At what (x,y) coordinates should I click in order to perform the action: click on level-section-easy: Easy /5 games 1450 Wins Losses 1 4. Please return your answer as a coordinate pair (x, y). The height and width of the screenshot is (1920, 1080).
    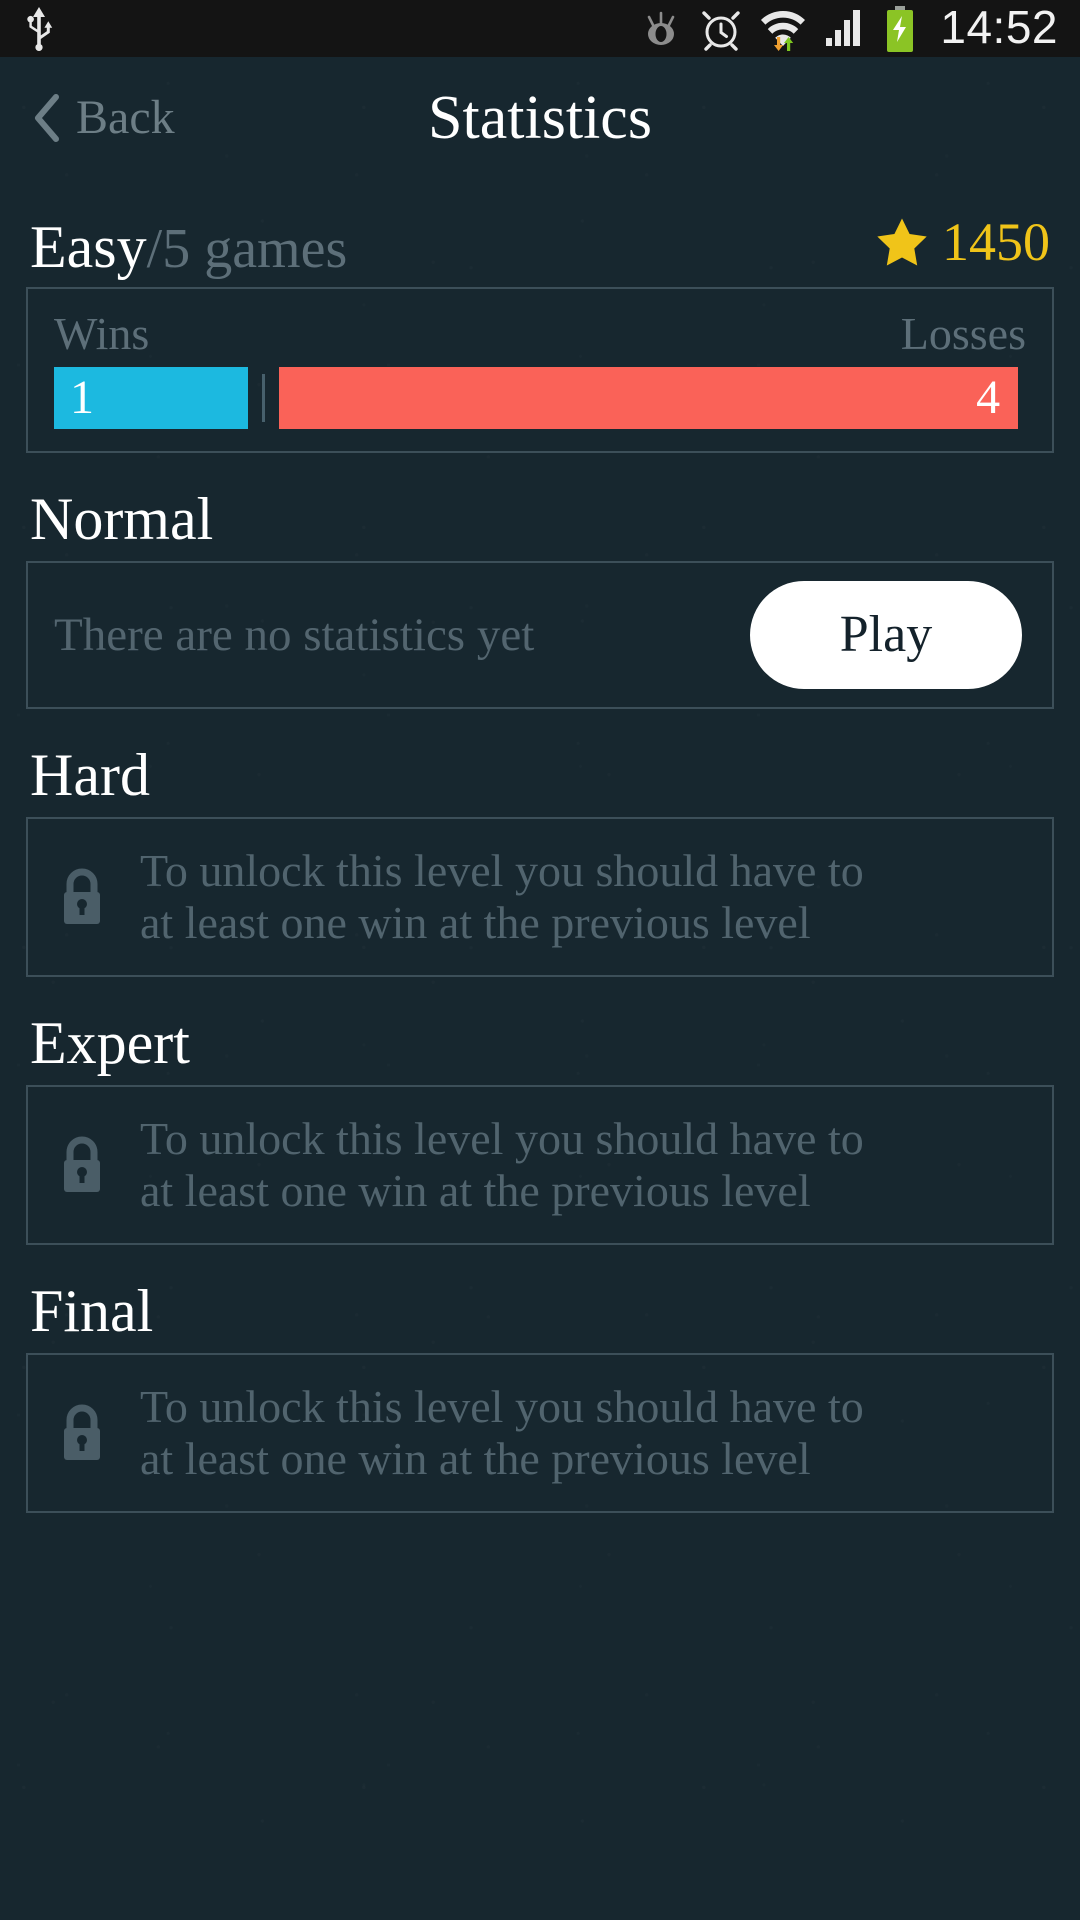
    Looking at the image, I should click on (540, 334).